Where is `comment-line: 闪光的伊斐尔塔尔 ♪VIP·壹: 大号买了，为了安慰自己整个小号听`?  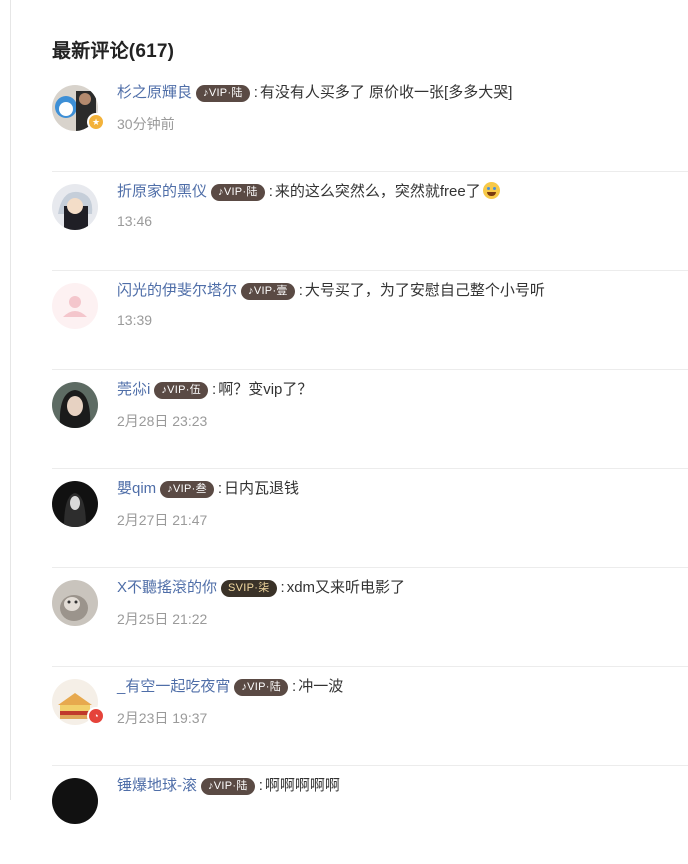
comment-line: 闪光的伊斐尔塔尔 ♪VIP·壹: 大号买了，为了安慰自己整个小号听 is located at coordinates (331, 291).